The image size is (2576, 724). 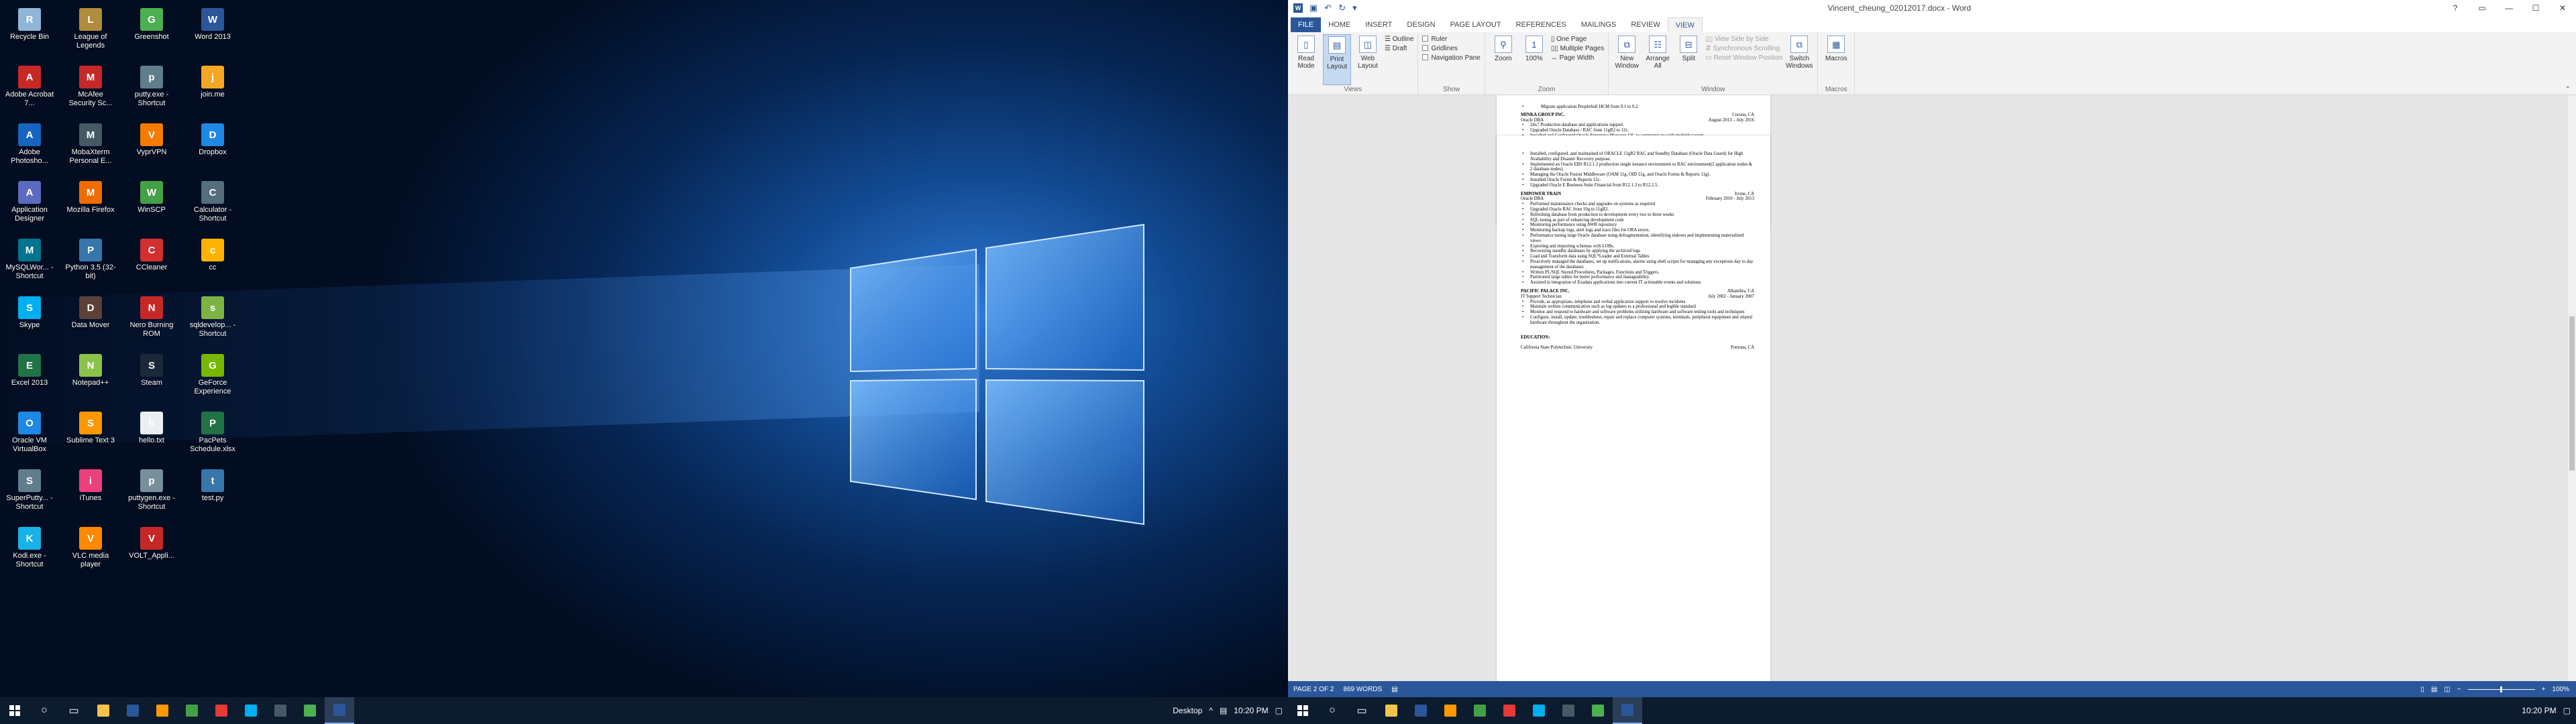 I want to click on multiple-pages-button: ▯▯ Multiple Pages, so click(x=1577, y=49).